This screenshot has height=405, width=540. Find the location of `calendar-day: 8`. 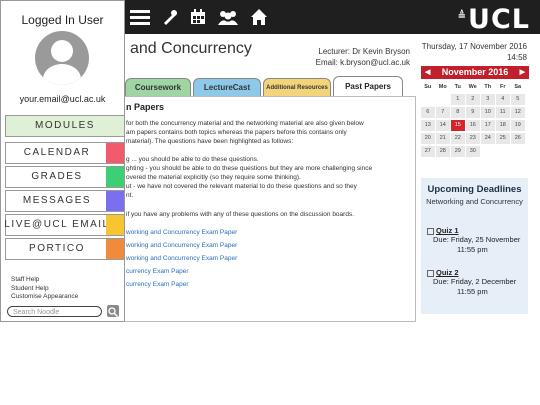

calendar-day: 8 is located at coordinates (458, 112).